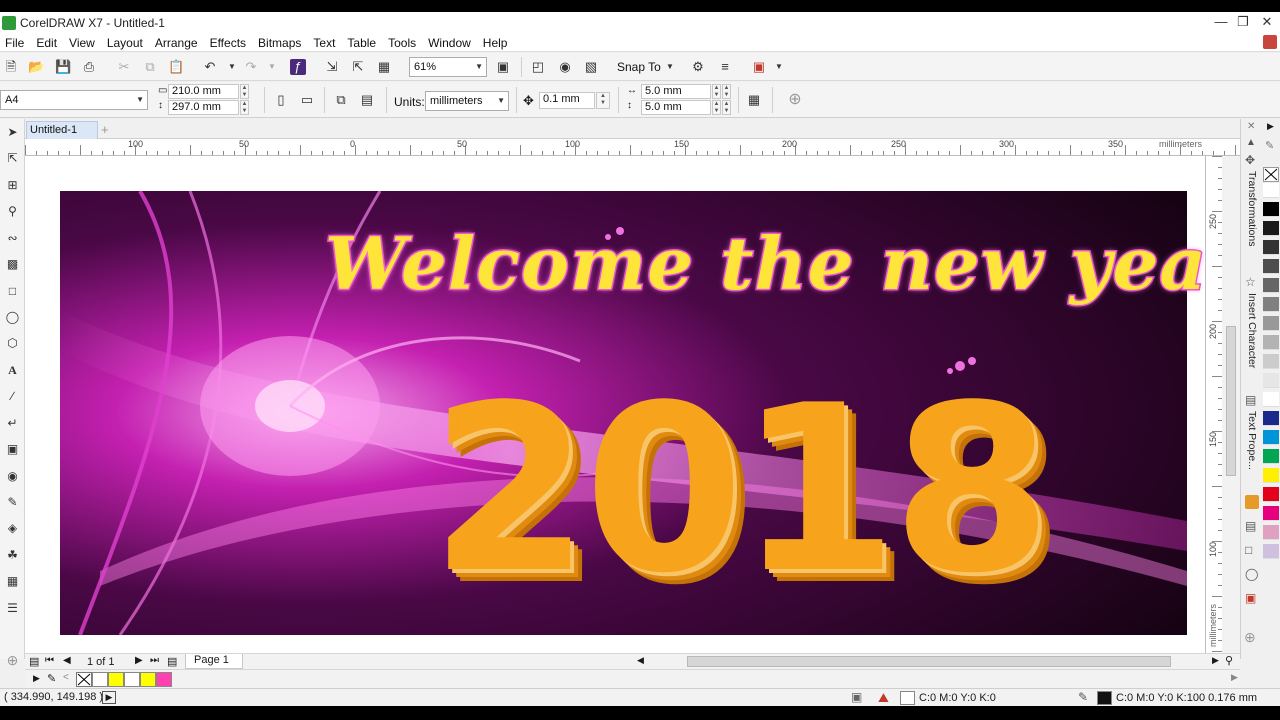 The image size is (1280, 720). What do you see at coordinates (538, 67) in the screenshot?
I see `show-rulers-icon: ◰` at bounding box center [538, 67].